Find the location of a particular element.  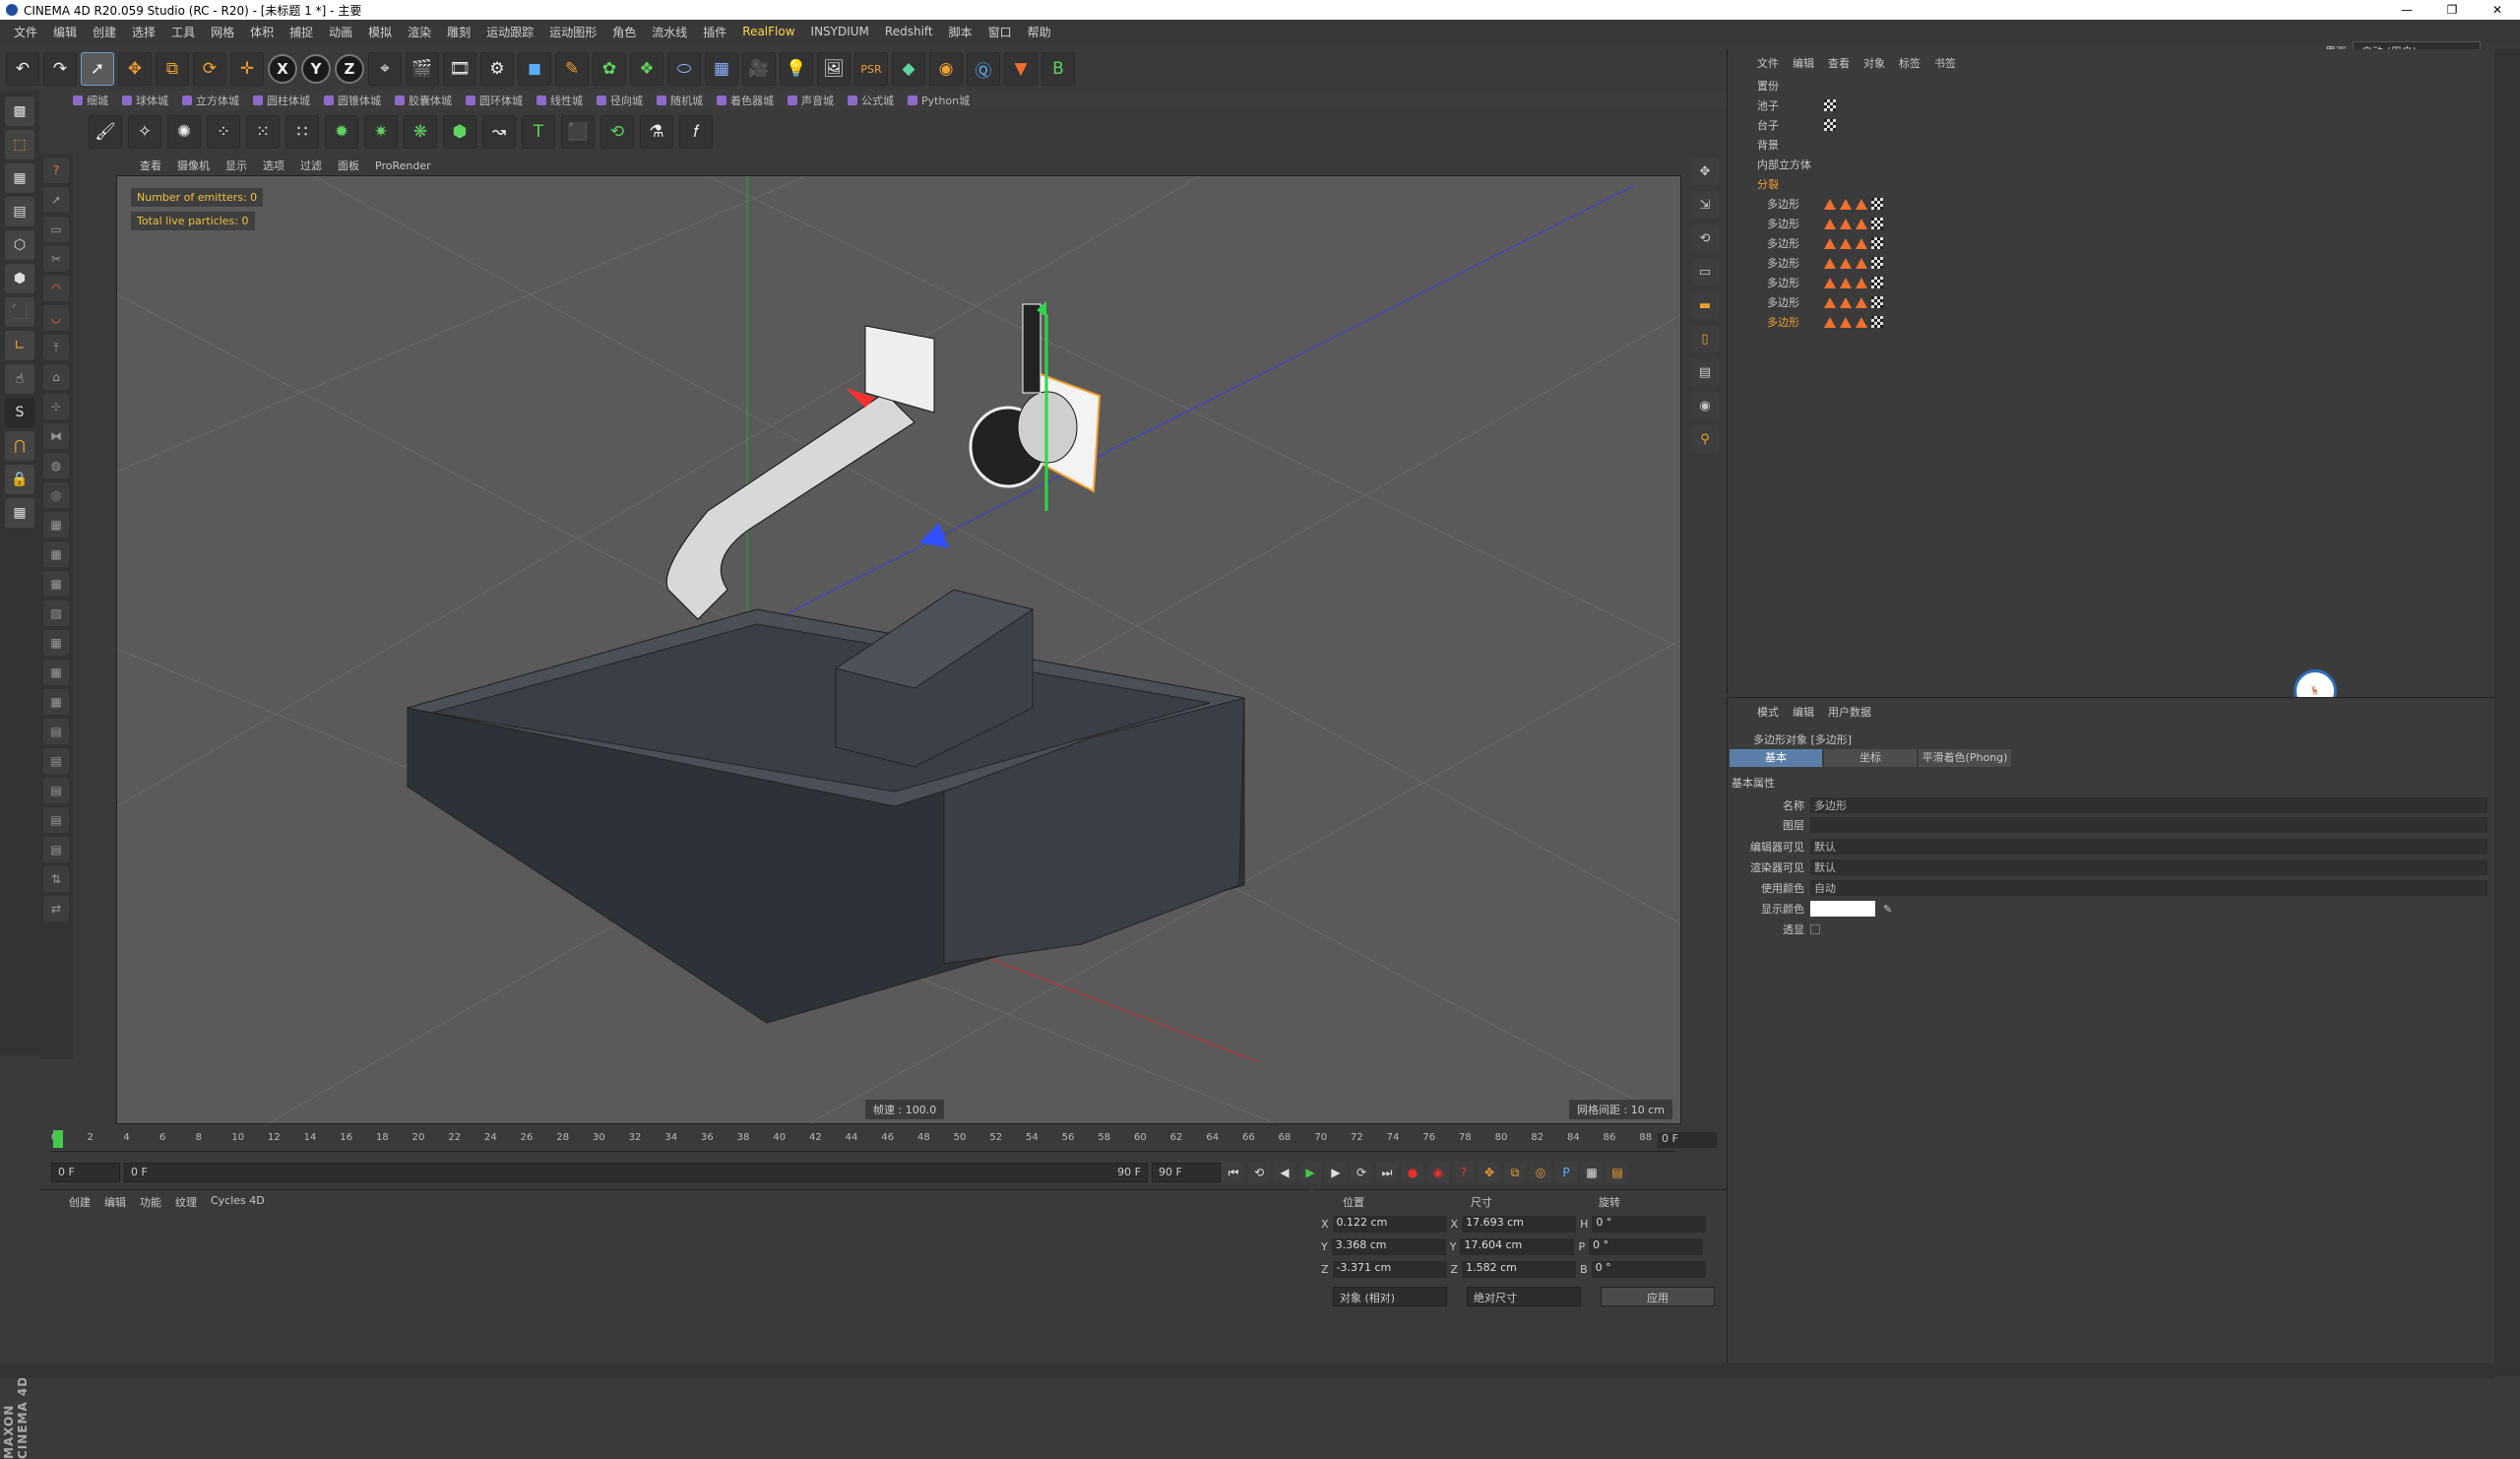

model-mode-icon: ⬚ is located at coordinates (19, 144).